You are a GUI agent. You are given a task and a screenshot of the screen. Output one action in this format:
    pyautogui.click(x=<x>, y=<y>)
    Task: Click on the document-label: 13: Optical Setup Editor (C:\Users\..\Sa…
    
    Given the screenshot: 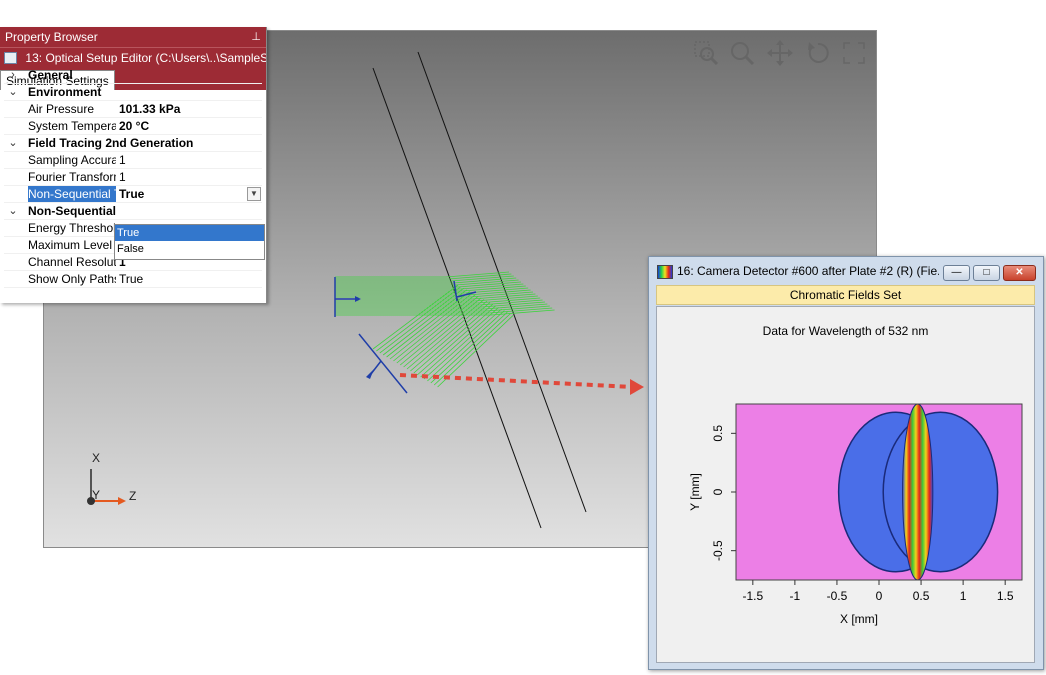 What is the action you would take?
    pyautogui.click(x=145, y=58)
    